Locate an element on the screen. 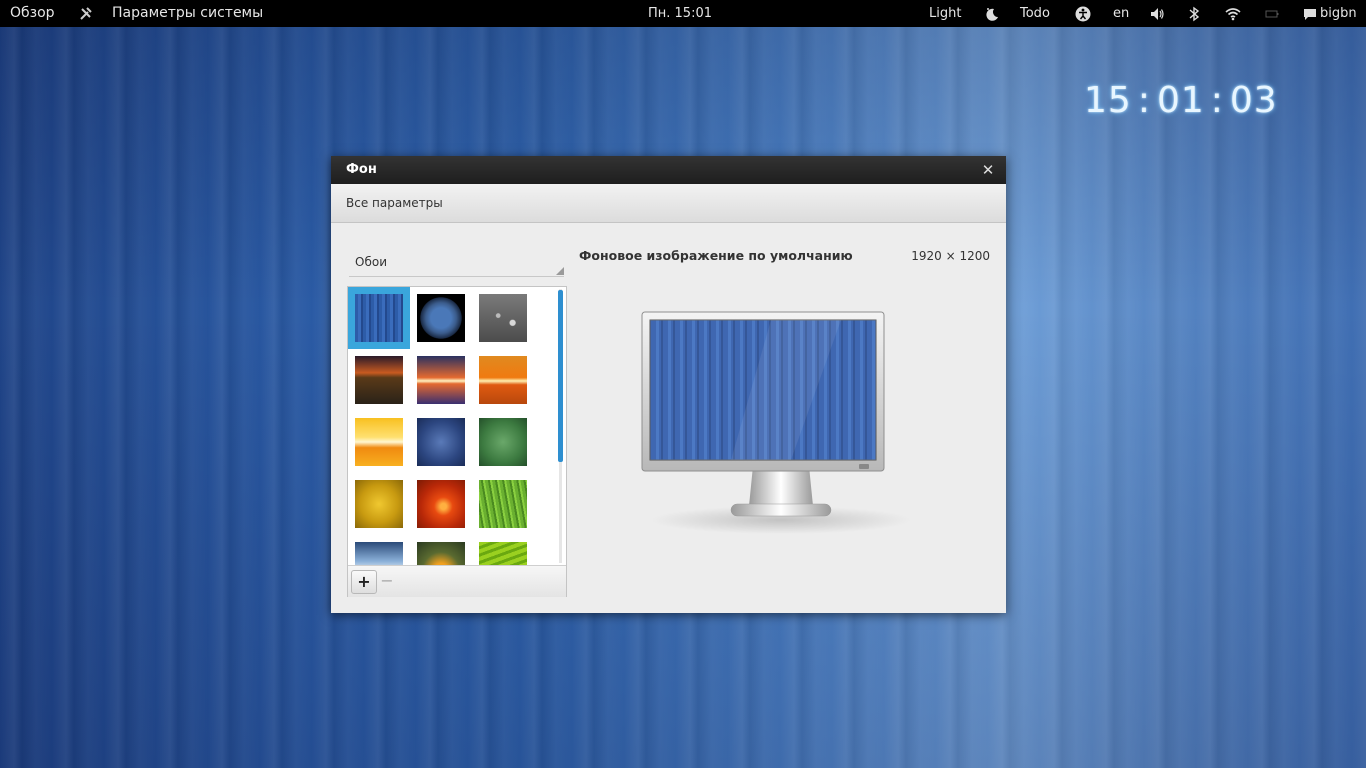 The height and width of the screenshot is (768, 1366). wifi-icon is located at coordinates (1233, 13).